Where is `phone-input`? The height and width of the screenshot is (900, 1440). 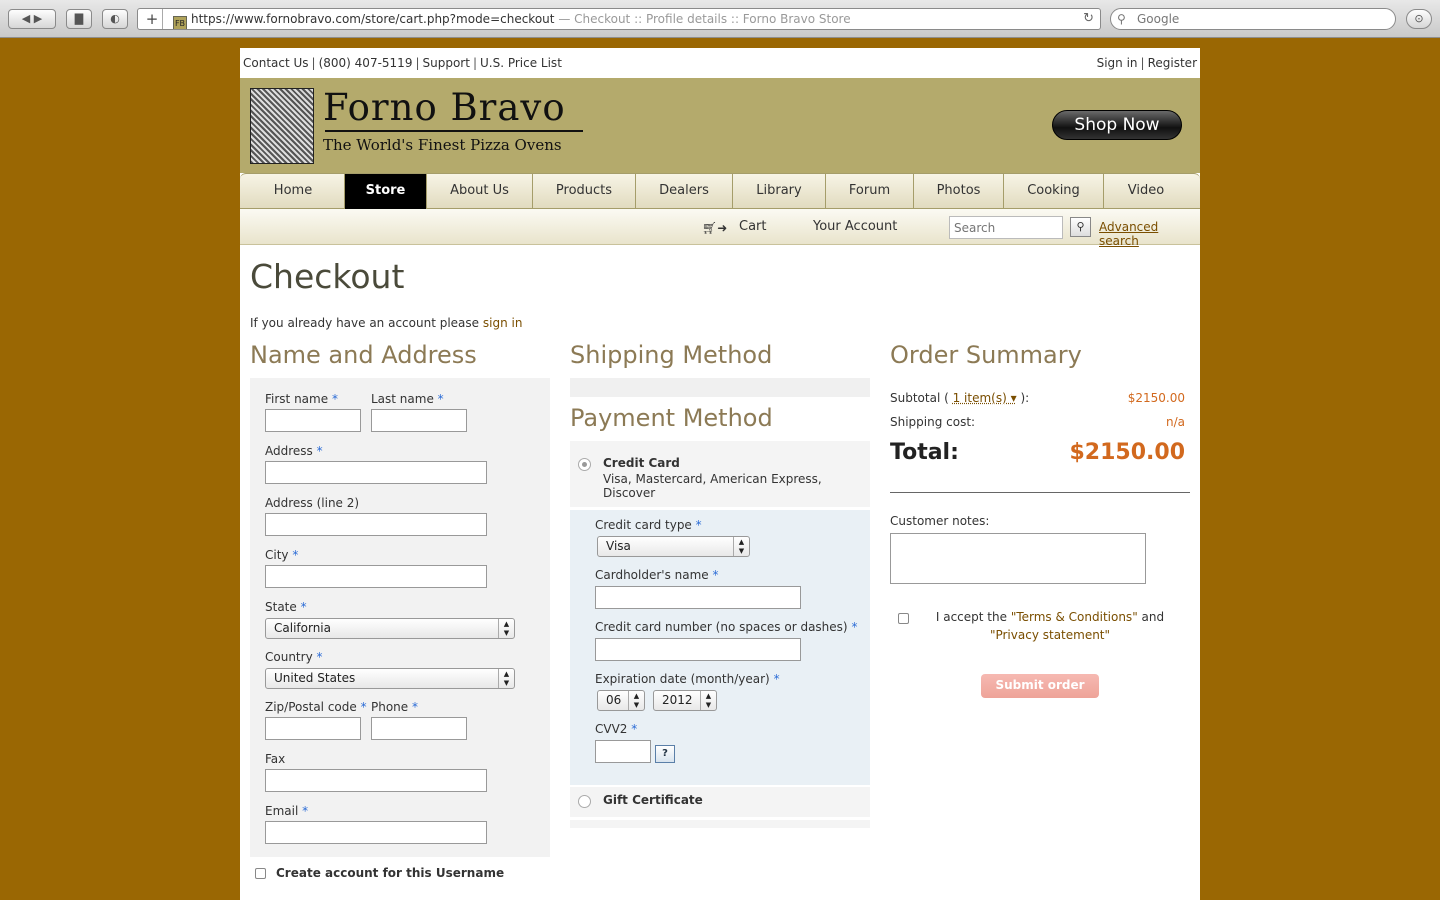 phone-input is located at coordinates (419, 728).